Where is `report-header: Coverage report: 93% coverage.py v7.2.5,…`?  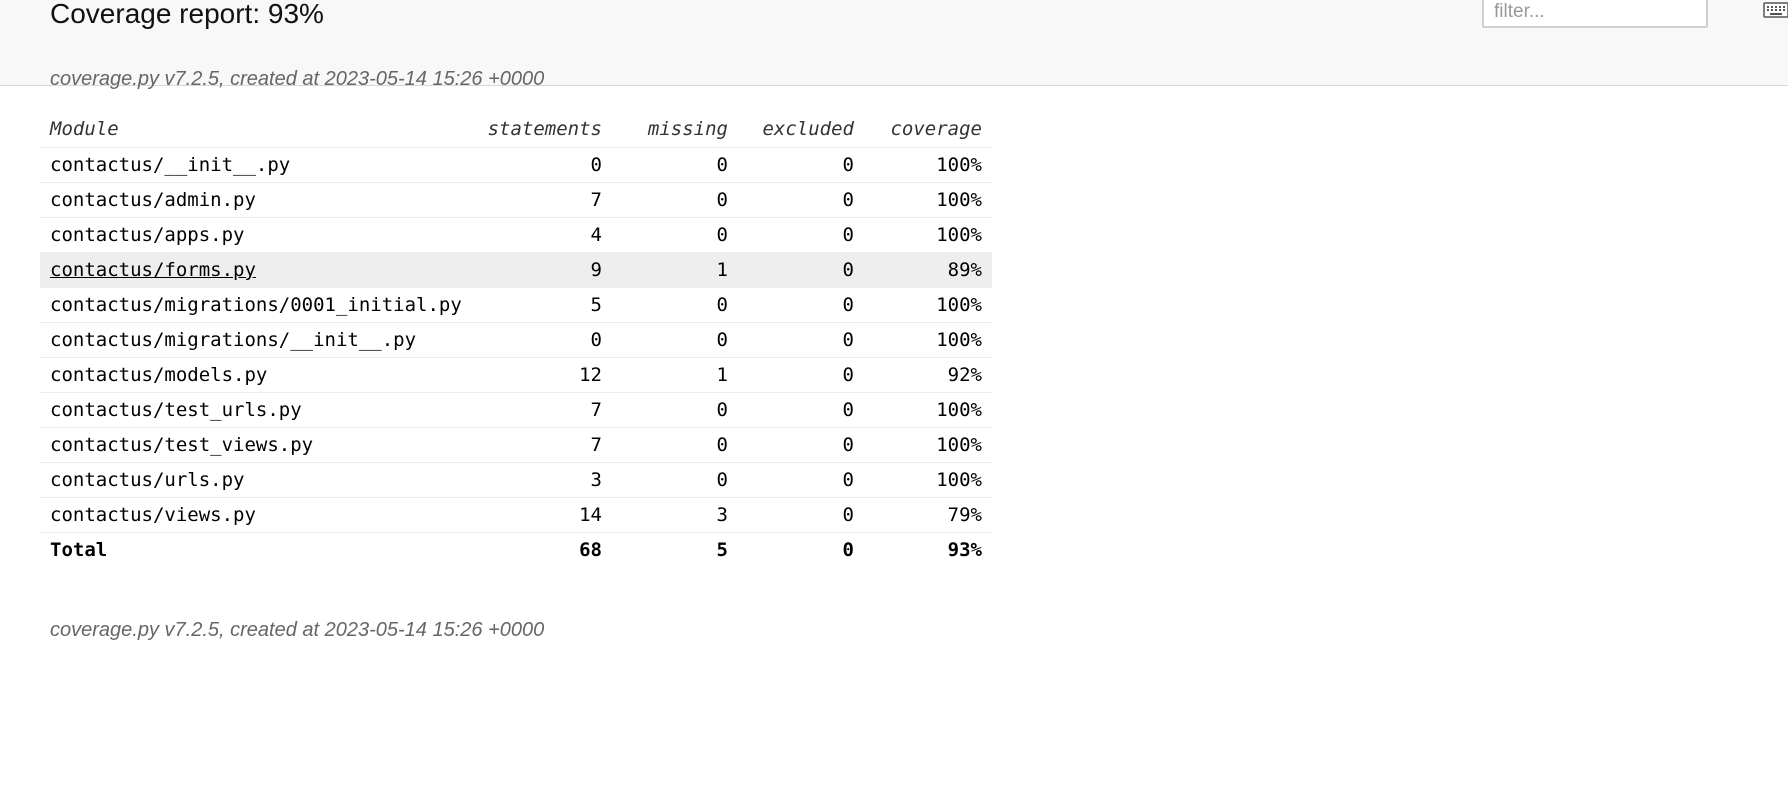 report-header: Coverage report: 93% coverage.py v7.2.5,… is located at coordinates (894, 45).